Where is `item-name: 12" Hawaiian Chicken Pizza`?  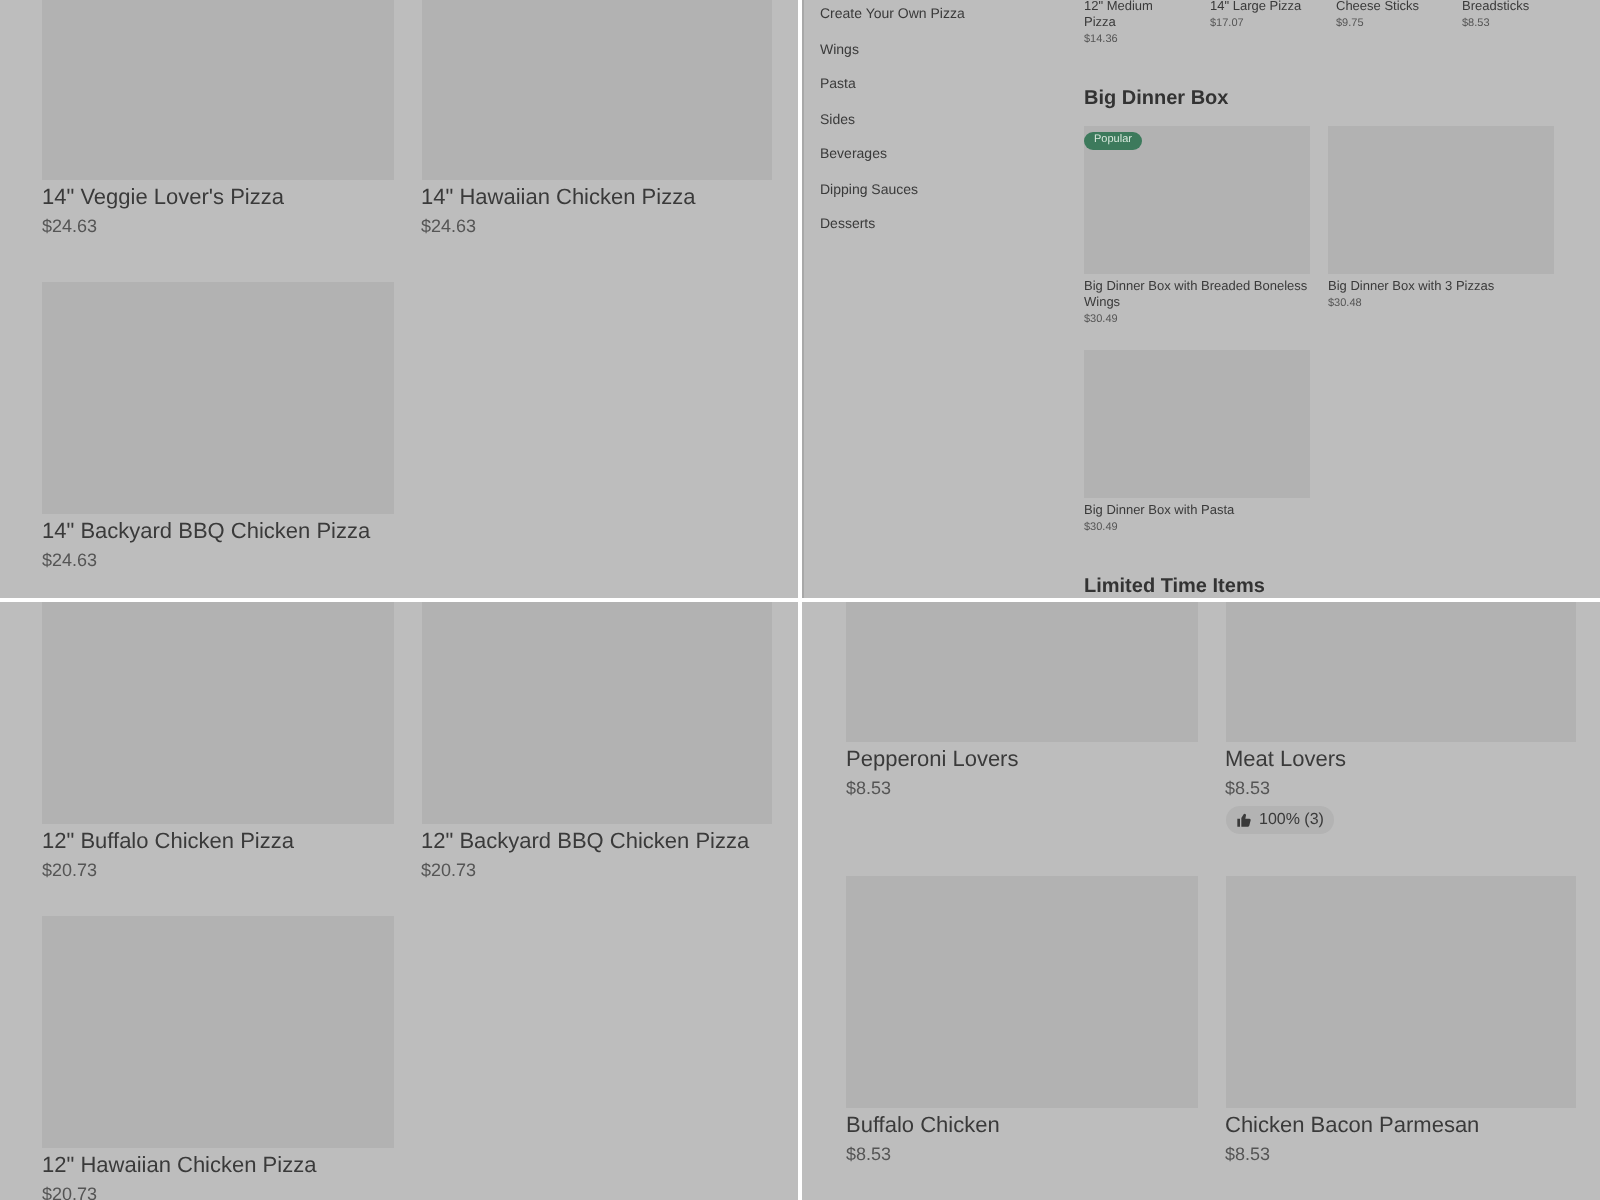
item-name: 12" Hawaiian Chicken Pizza is located at coordinates (180, 1166).